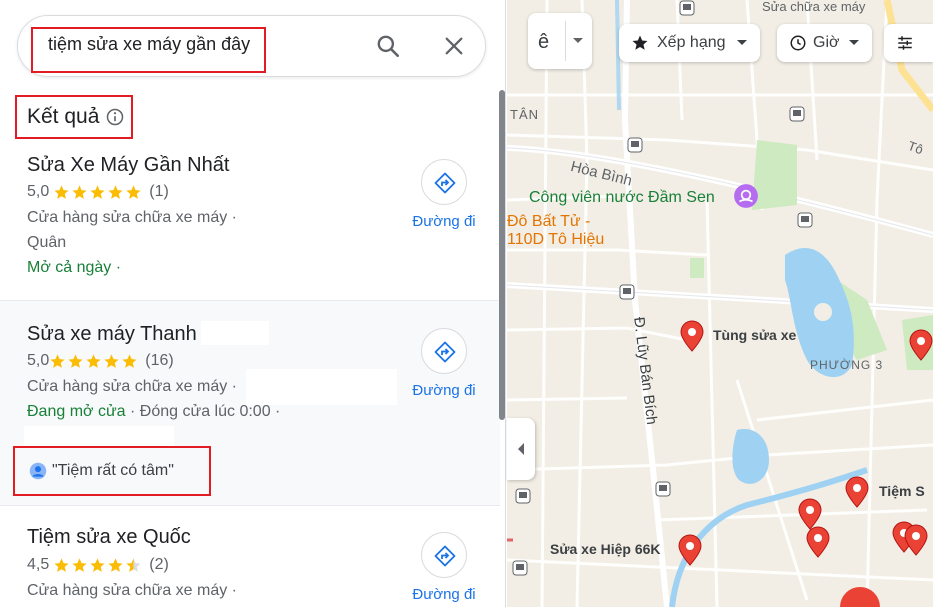  I want to click on hours-filter-label: Giờ, so click(826, 42).